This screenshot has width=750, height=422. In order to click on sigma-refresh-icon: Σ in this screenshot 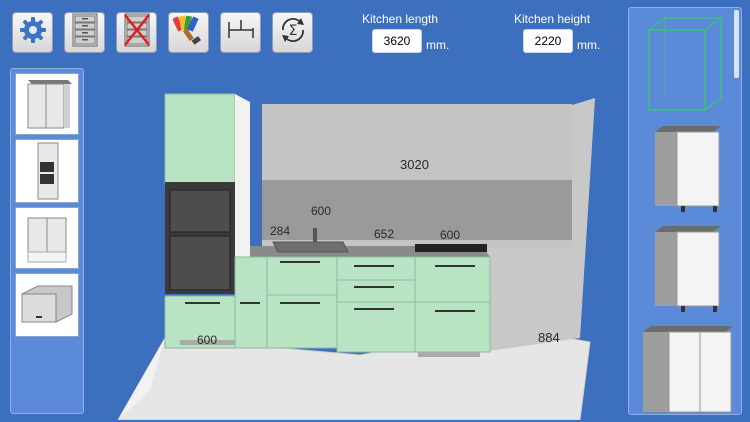, I will do `click(293, 32)`.